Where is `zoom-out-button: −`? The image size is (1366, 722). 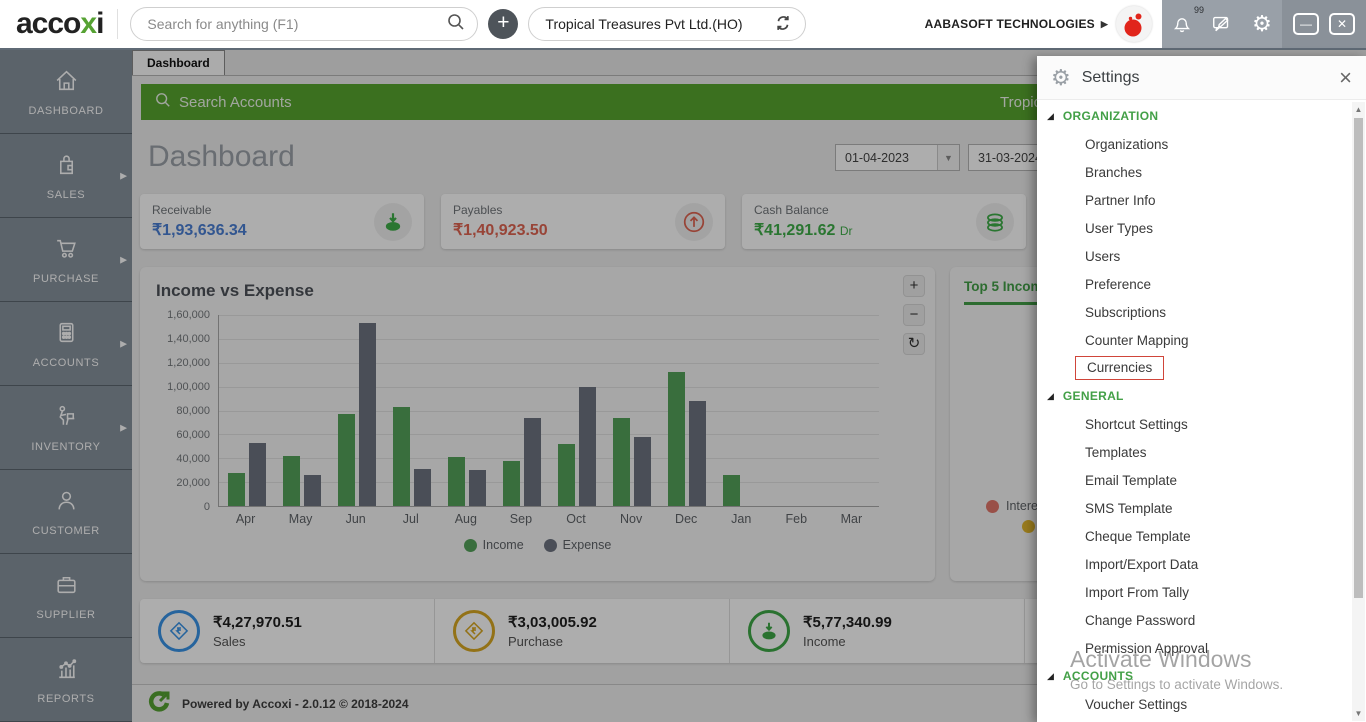 zoom-out-button: − is located at coordinates (914, 315).